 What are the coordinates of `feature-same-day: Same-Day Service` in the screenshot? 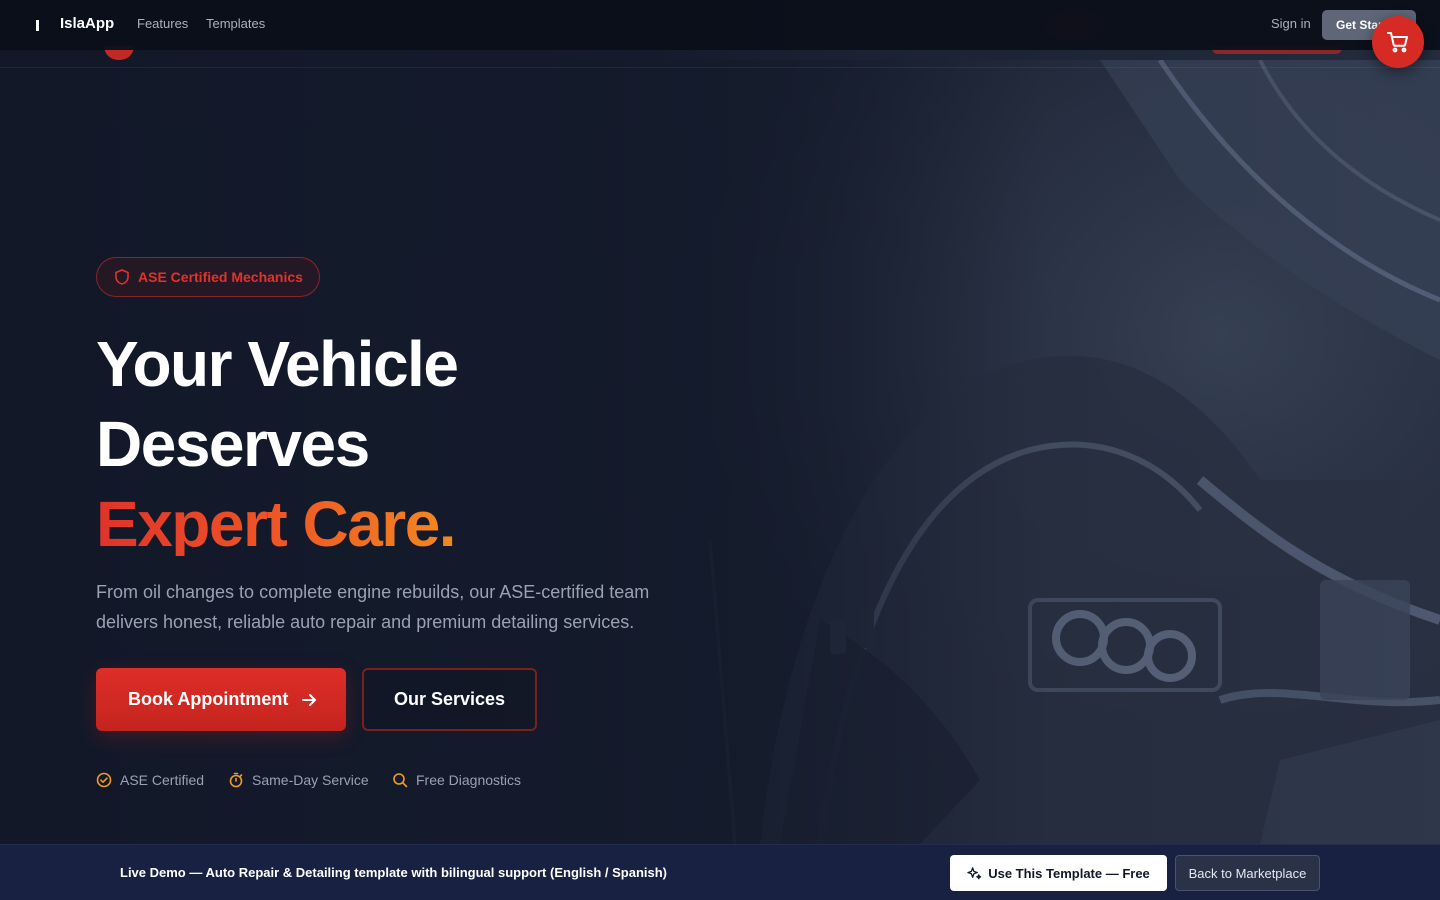 It's located at (298, 780).